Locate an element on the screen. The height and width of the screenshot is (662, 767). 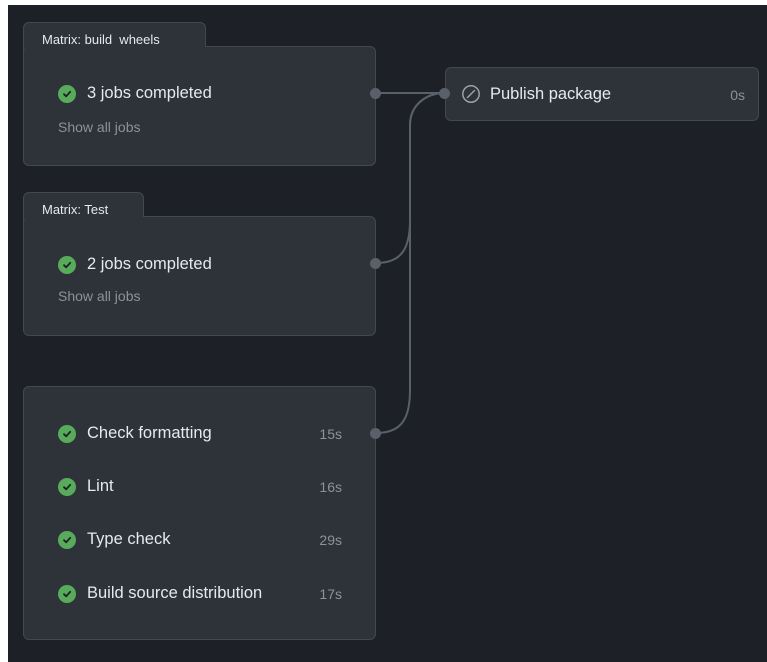
job-check-formatting: Check formatting is located at coordinates (135, 433).